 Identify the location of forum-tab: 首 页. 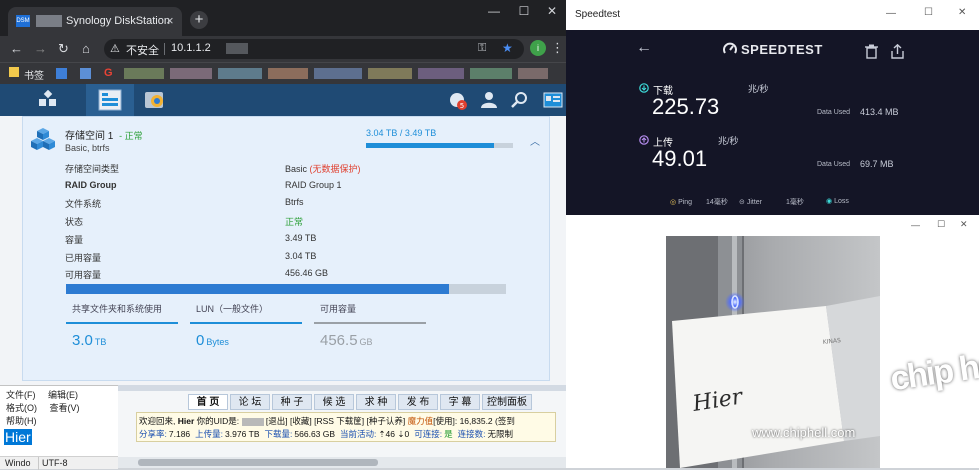
(208, 402).